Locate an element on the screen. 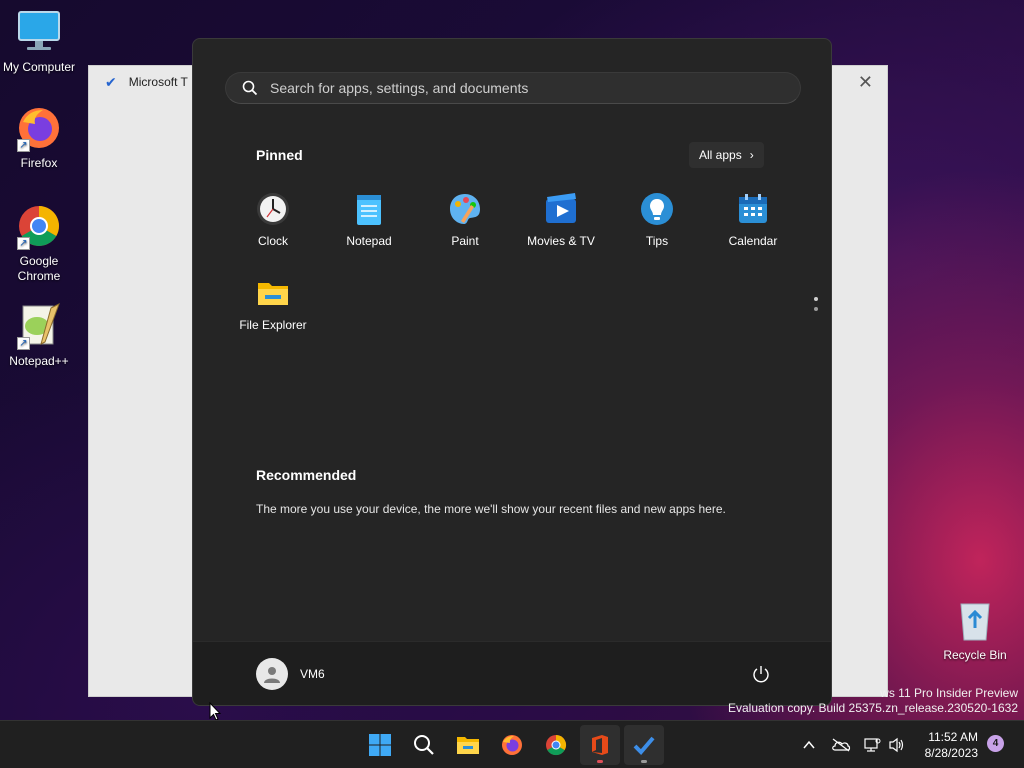 The width and height of the screenshot is (1024, 768). start-icon is located at coordinates (380, 745).